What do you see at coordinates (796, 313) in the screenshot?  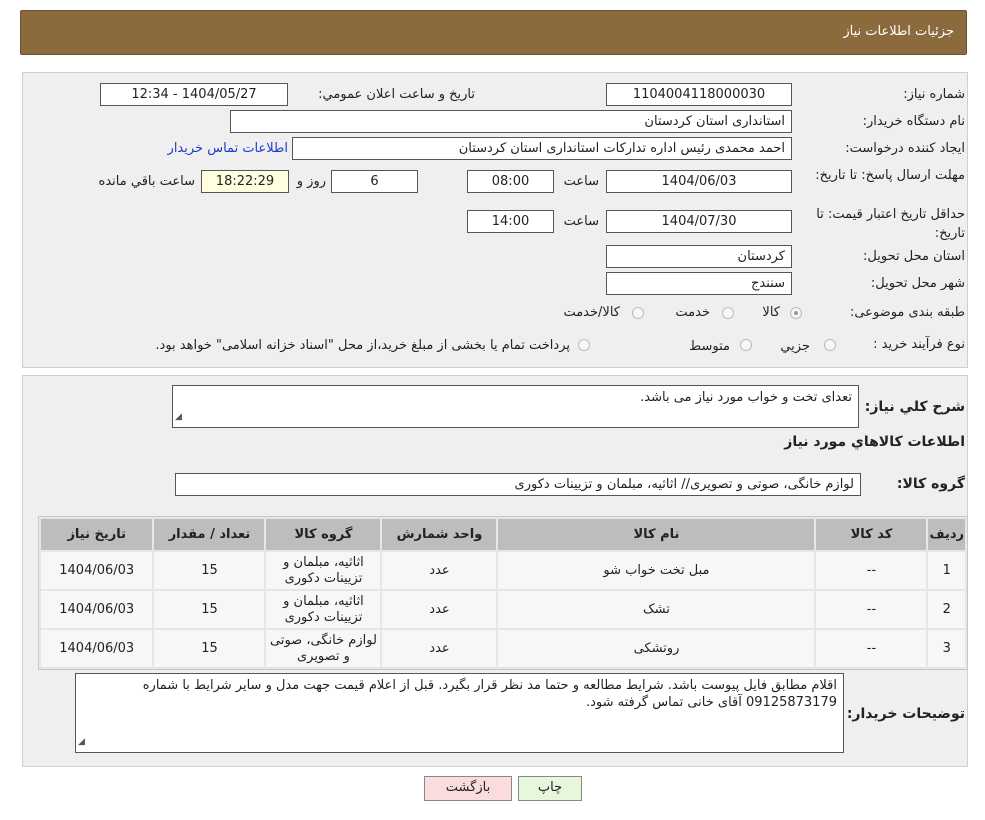 I see `category-radio-goods` at bounding box center [796, 313].